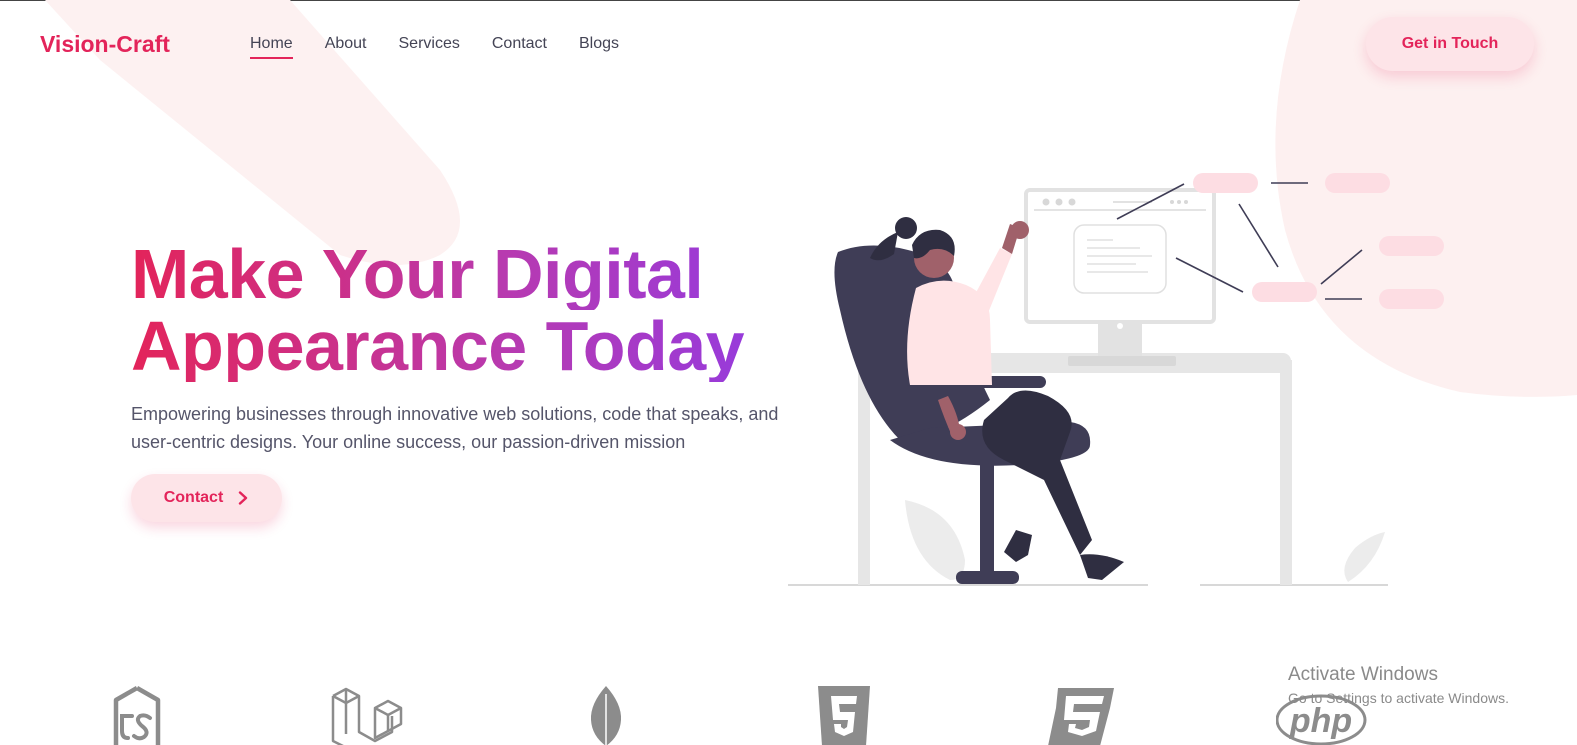  I want to click on css3-icon, so click(1081, 716).